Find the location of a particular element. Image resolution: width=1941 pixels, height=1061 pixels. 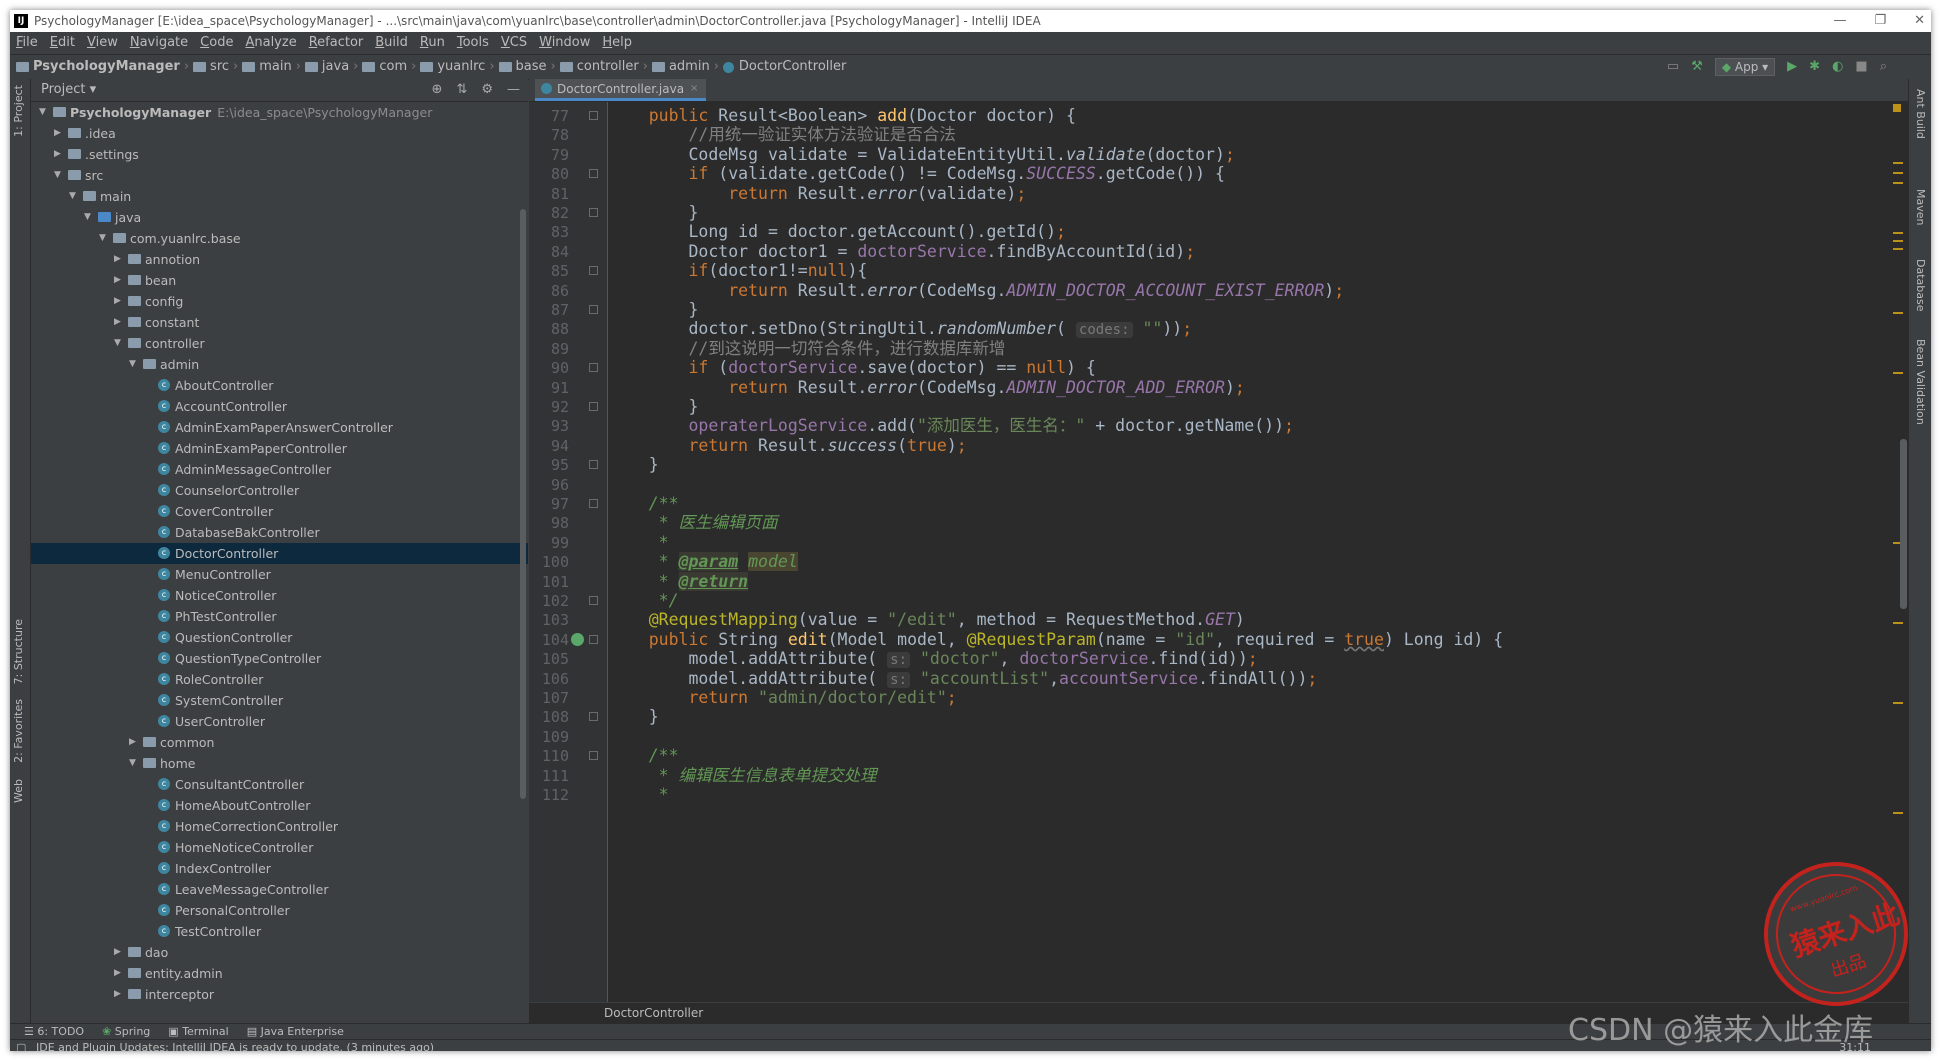

tab-web: Web is located at coordinates (18, 791).